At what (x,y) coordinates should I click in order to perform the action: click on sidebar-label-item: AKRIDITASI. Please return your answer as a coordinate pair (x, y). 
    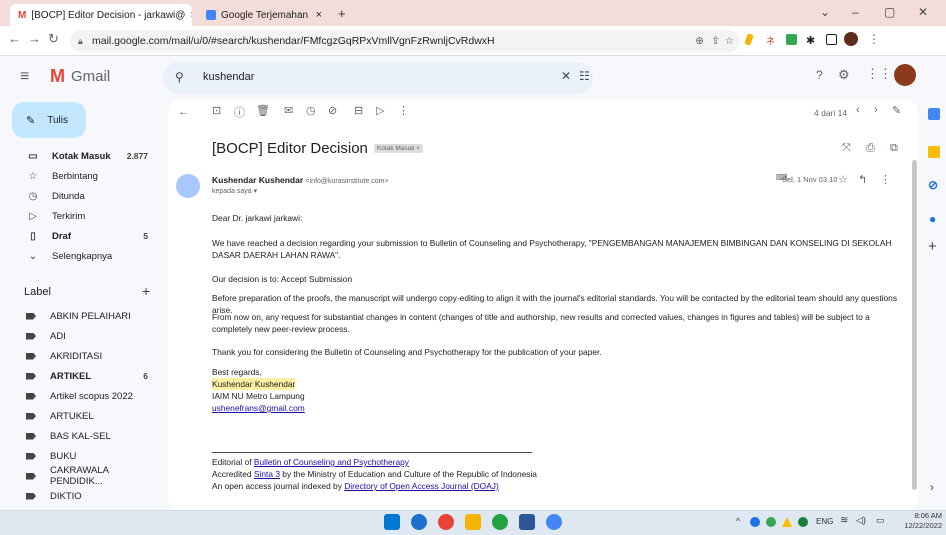
    Looking at the image, I should click on (80, 356).